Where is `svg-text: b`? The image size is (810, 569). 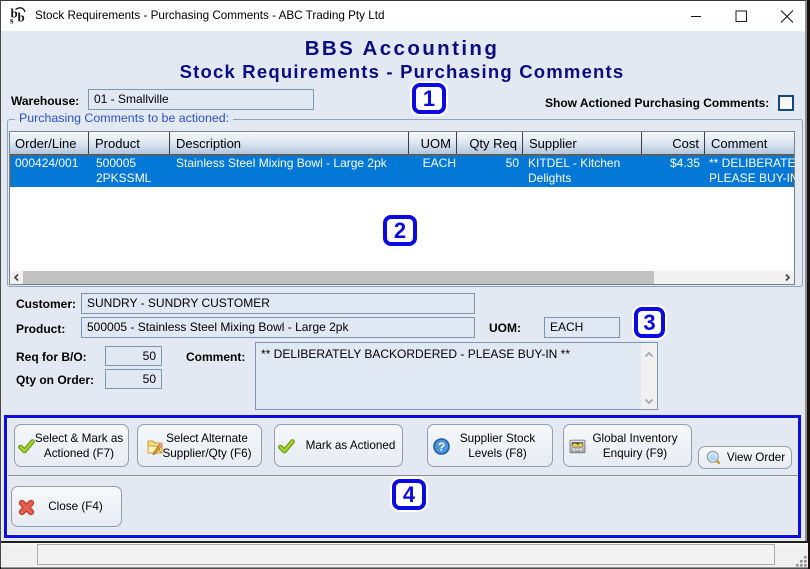
svg-text: b is located at coordinates (21, 17).